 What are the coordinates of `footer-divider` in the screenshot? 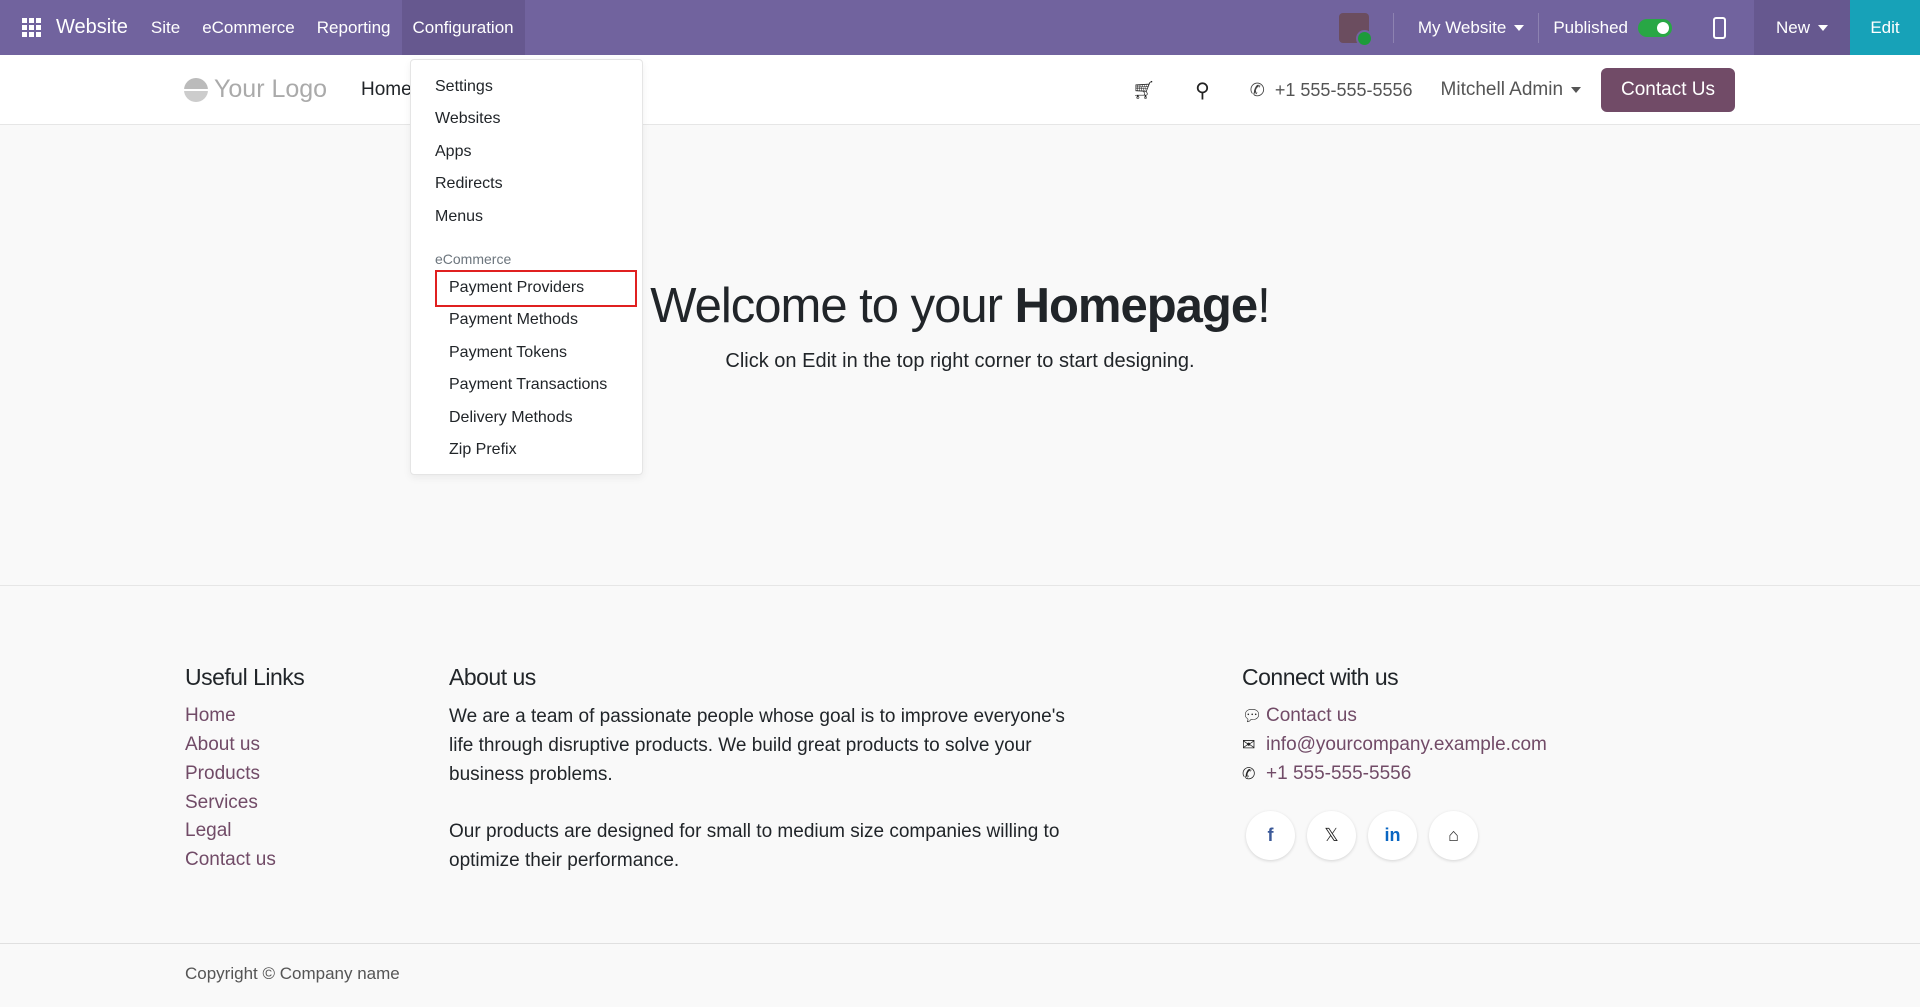 It's located at (960, 585).